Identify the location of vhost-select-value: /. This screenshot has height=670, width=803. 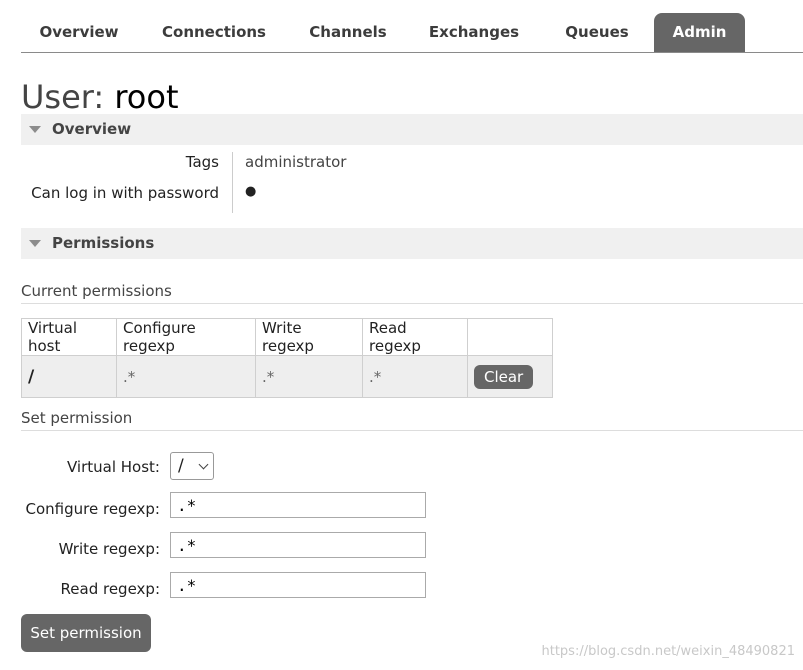
(181, 466).